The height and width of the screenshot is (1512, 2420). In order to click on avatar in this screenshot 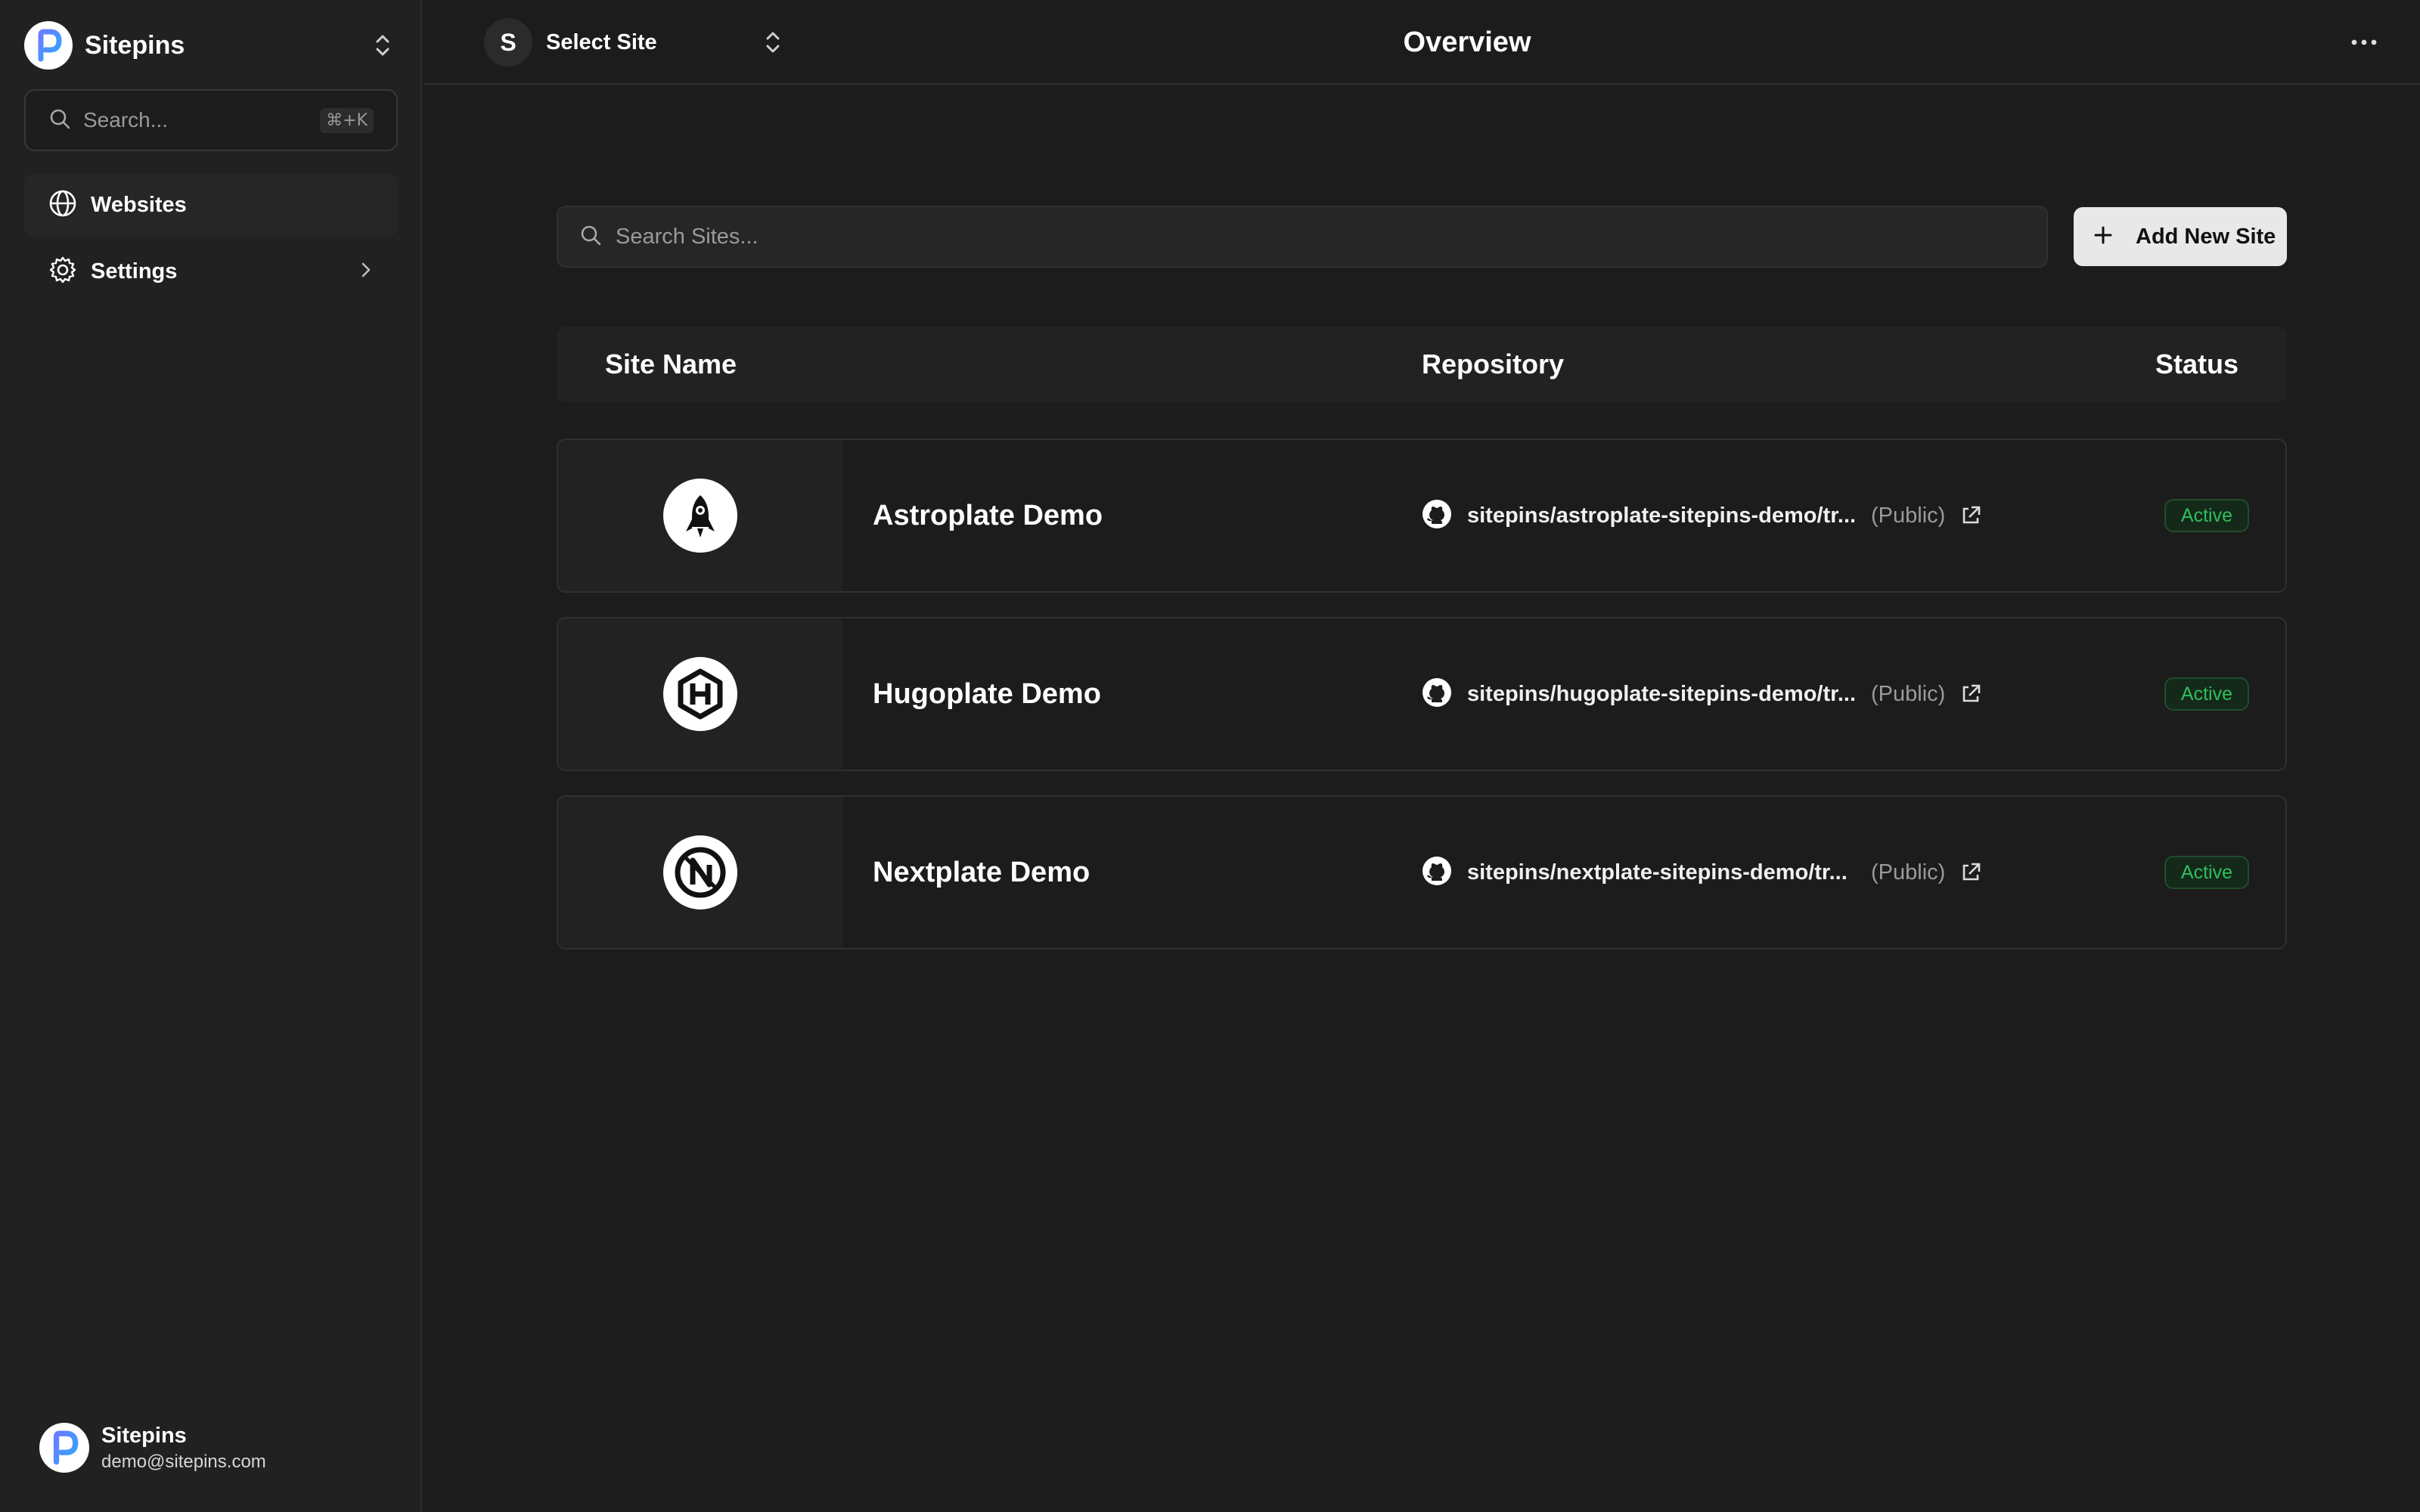, I will do `click(64, 1448)`.